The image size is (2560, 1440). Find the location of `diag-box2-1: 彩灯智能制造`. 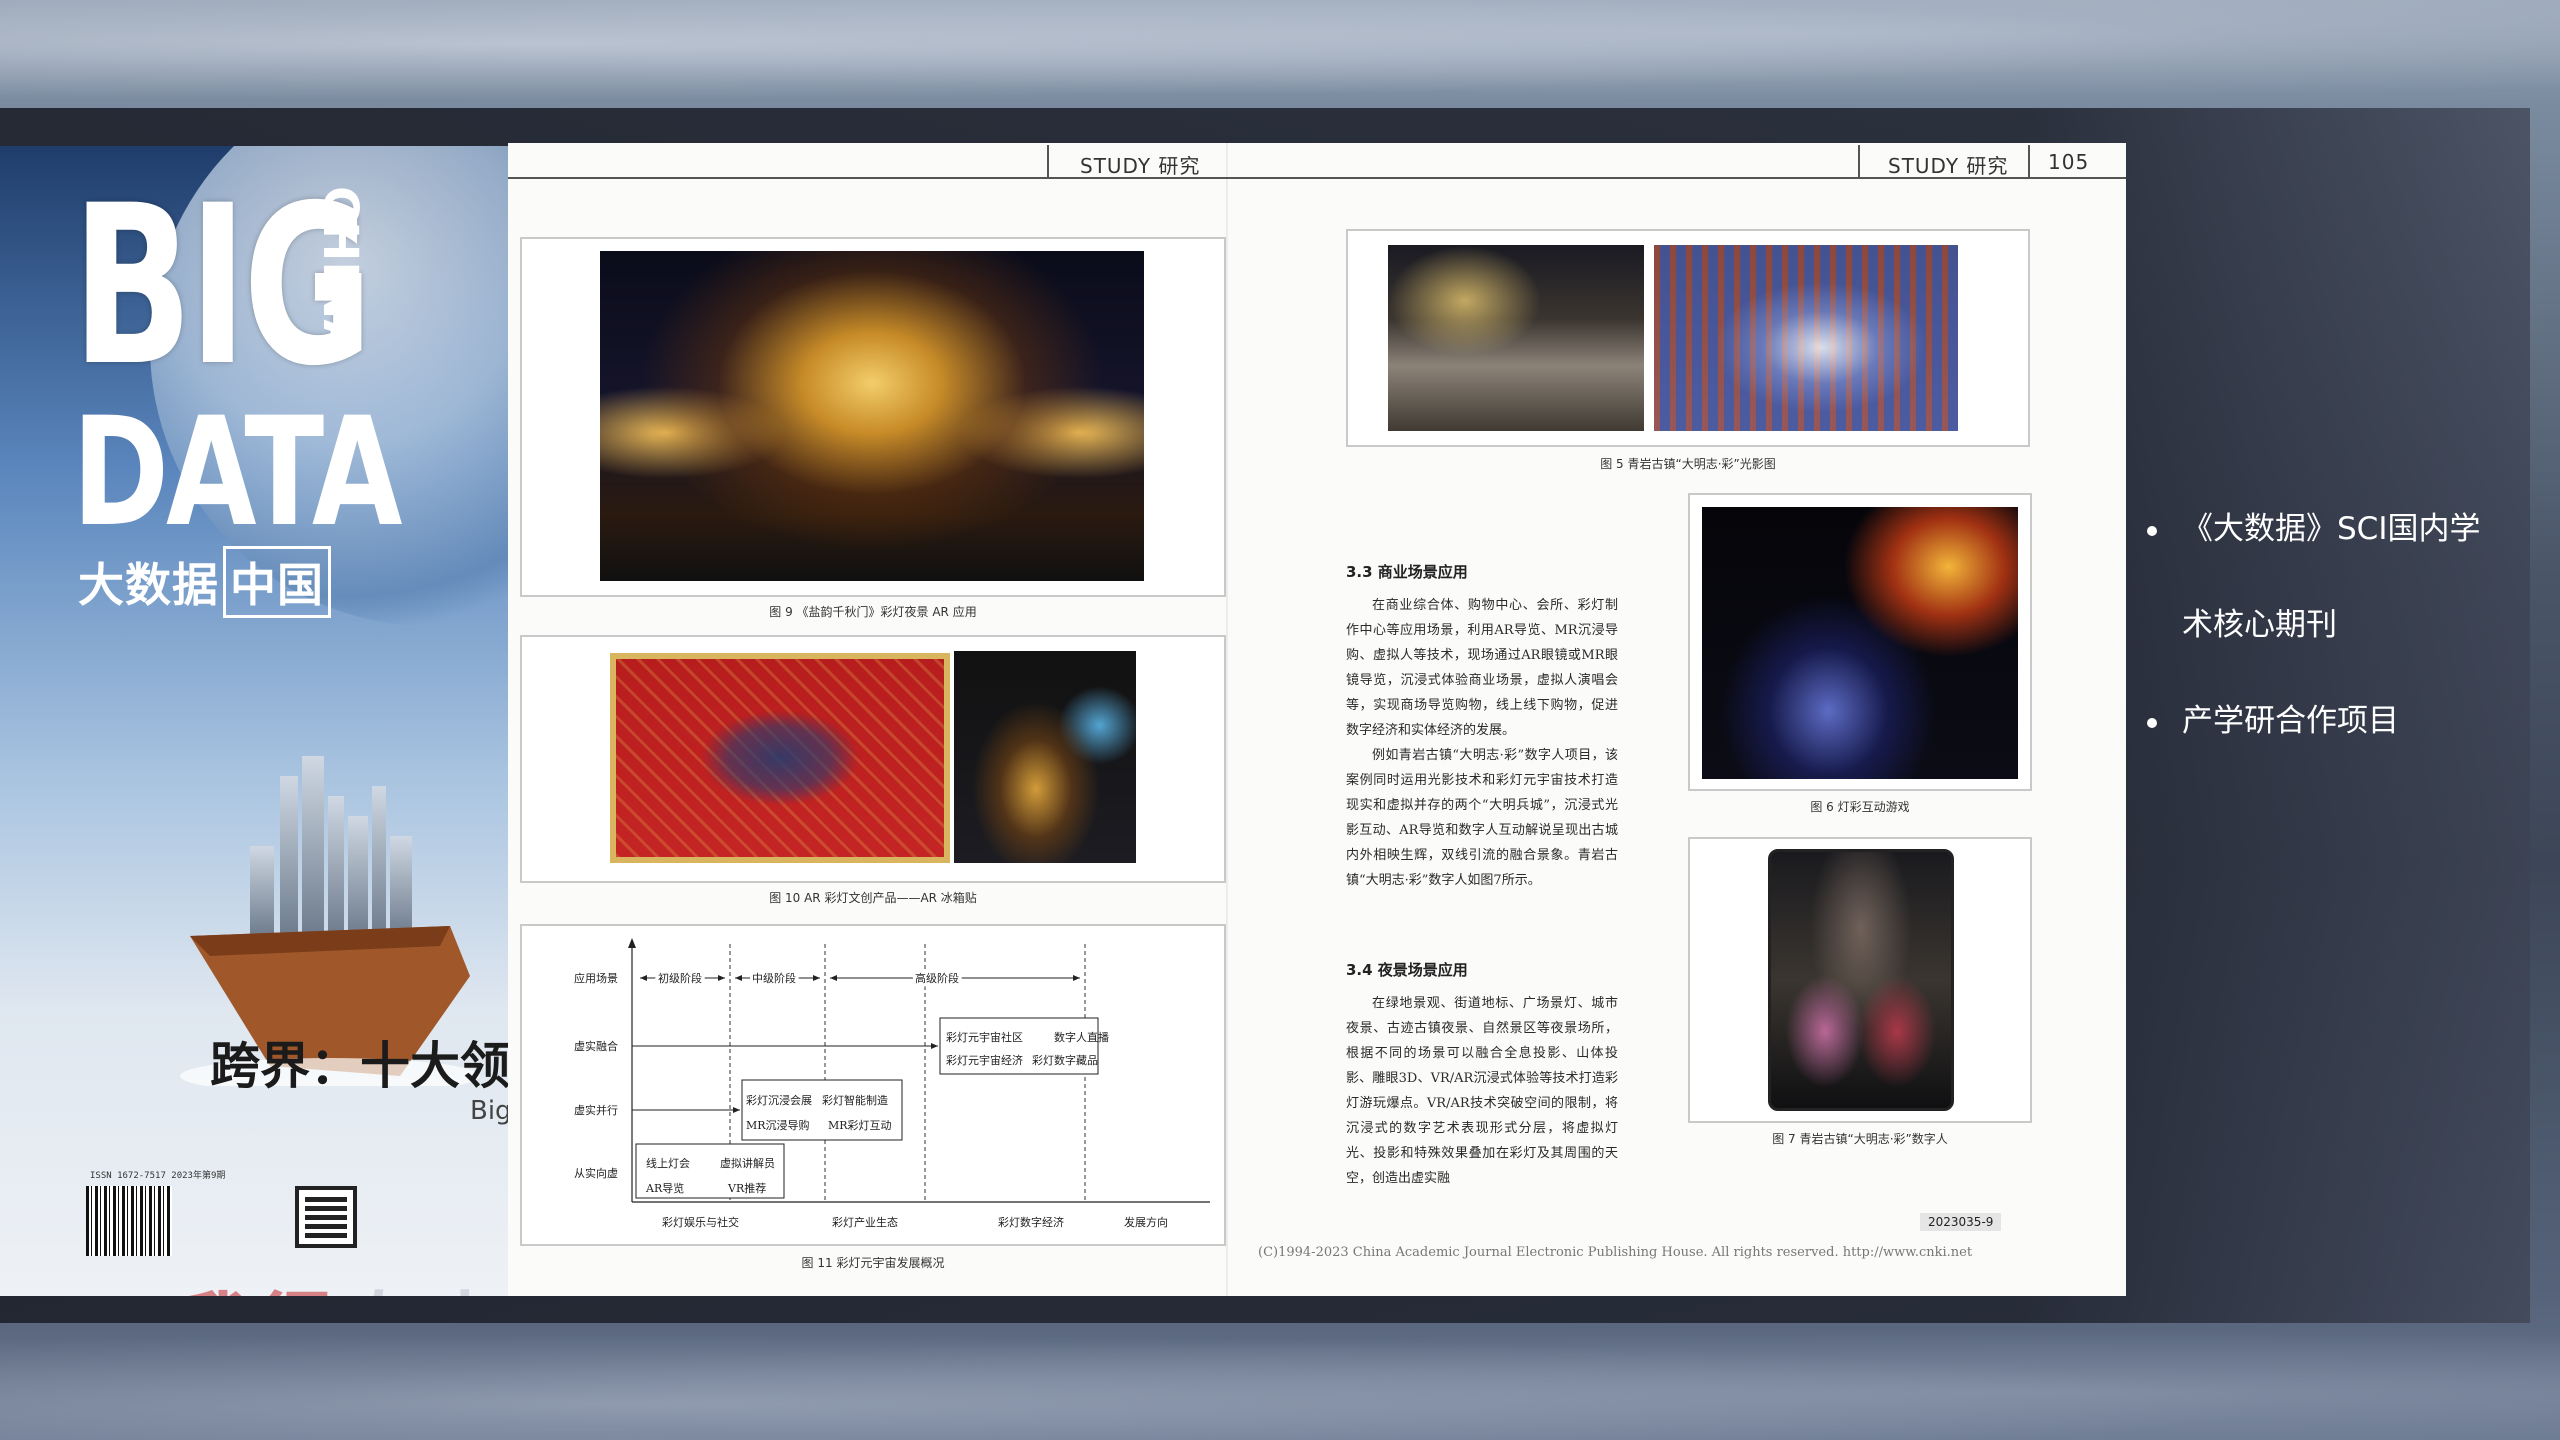

diag-box2-1: 彩灯智能制造 is located at coordinates (855, 1100).